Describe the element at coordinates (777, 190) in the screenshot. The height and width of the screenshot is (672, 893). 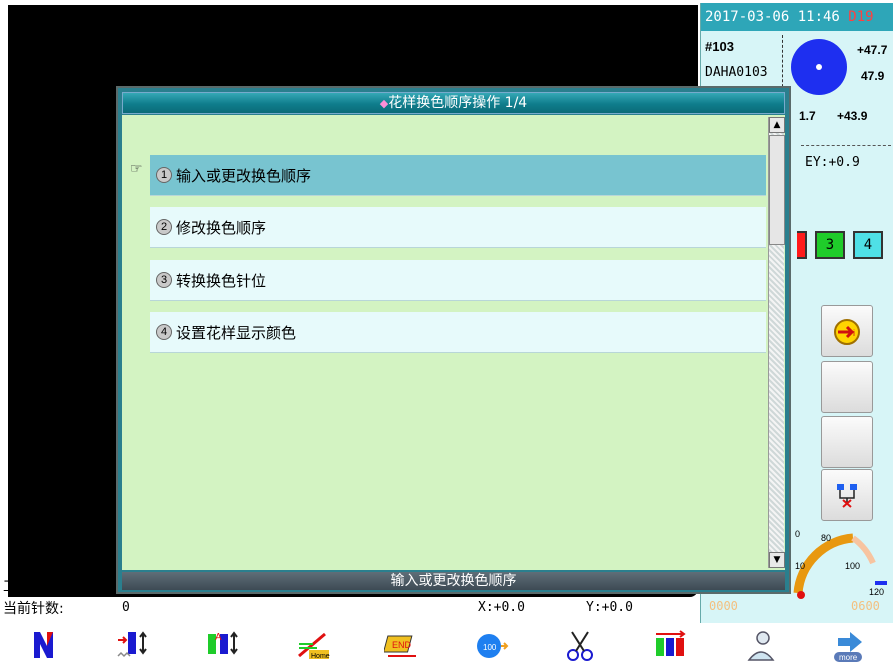
I see `scroll-thumb` at that location.